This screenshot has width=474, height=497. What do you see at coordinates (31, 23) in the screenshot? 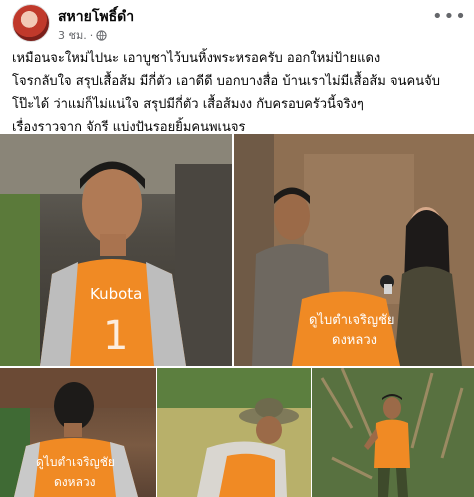
I see `author-avatar` at bounding box center [31, 23].